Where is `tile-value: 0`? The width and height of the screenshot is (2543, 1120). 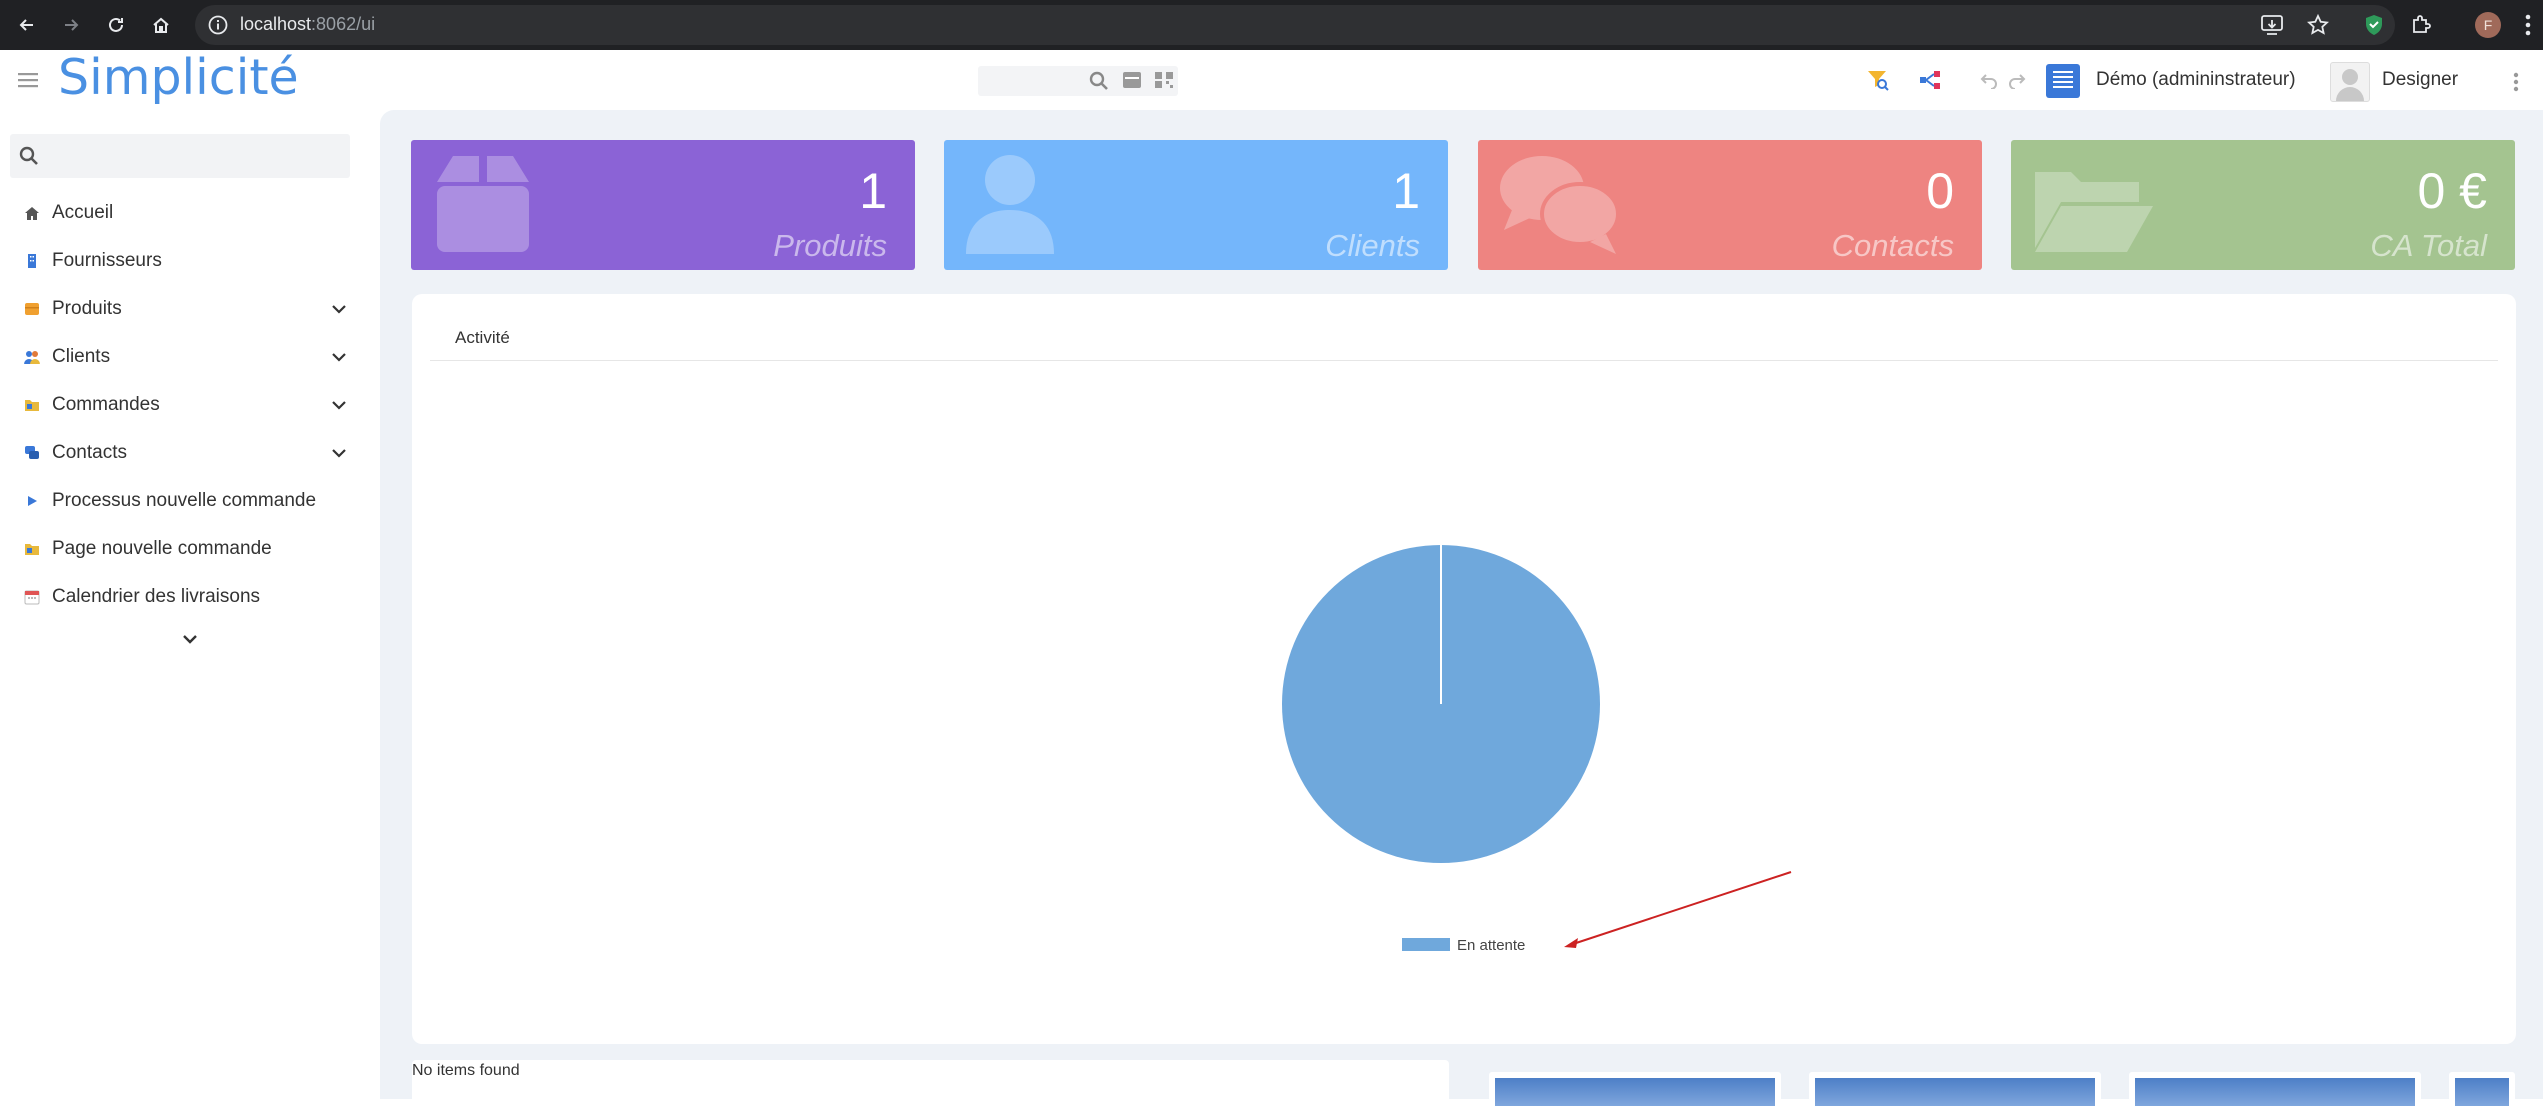
tile-value: 0 is located at coordinates (1940, 191).